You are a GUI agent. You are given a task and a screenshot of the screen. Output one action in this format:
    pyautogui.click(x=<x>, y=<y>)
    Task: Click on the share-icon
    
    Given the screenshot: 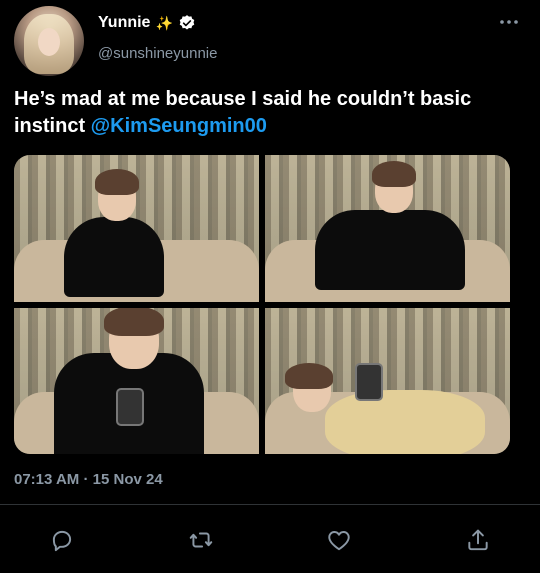 What is the action you would take?
    pyautogui.click(x=478, y=540)
    